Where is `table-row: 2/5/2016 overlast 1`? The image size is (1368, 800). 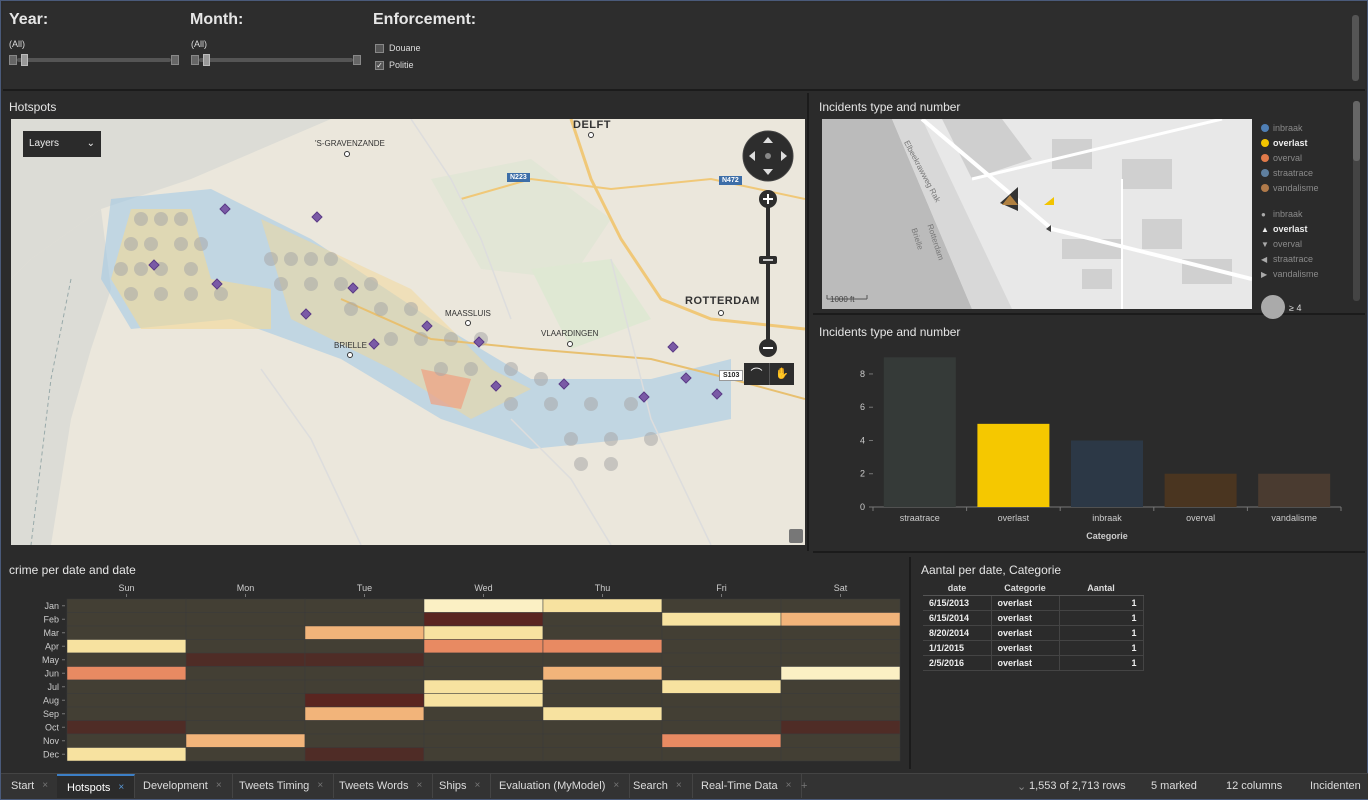 table-row: 2/5/2016 overlast 1 is located at coordinates (1033, 663).